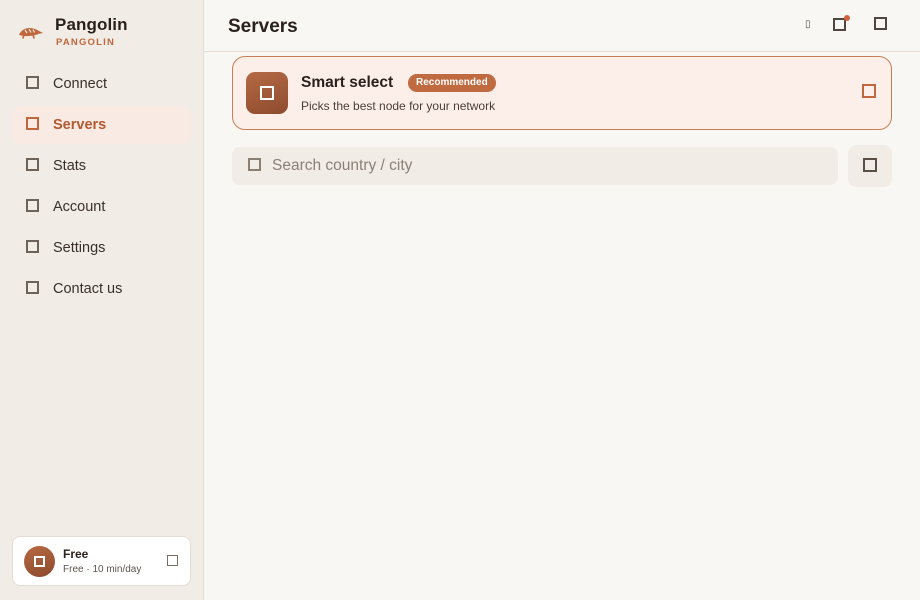 Image resolution: width=920 pixels, height=600 pixels. Describe the element at coordinates (79, 248) in the screenshot. I see `sidebar-item-label: Settings` at that location.